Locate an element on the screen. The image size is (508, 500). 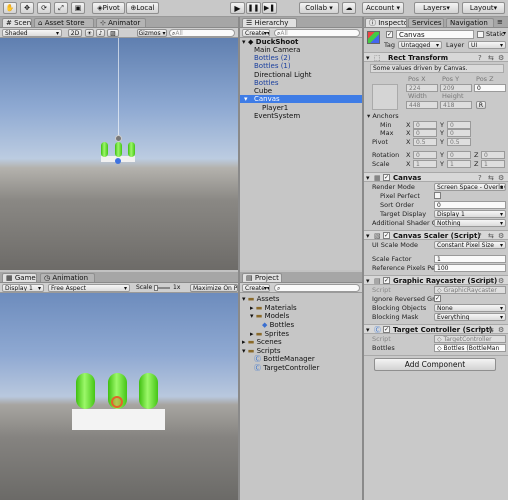
collab-button: Collab ▾ is located at coordinates (319, 8).